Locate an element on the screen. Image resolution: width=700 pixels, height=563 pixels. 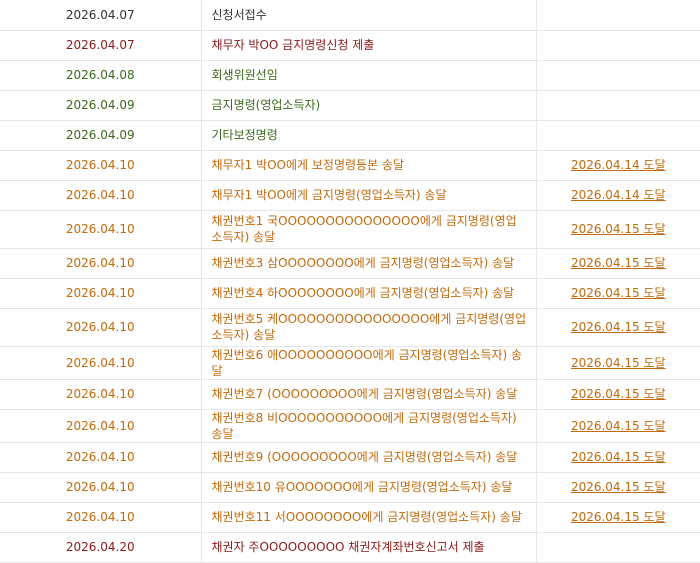
row-date: 2026.04.20 is located at coordinates (100, 547).